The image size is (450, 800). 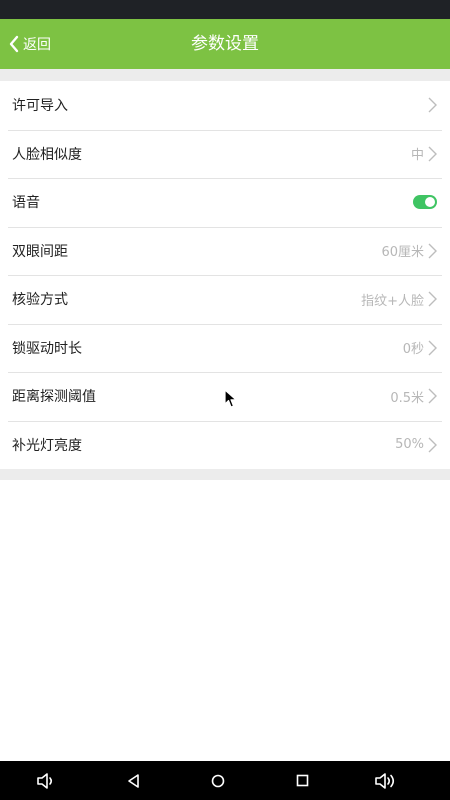 I want to click on volume-up-icon, so click(x=385, y=780).